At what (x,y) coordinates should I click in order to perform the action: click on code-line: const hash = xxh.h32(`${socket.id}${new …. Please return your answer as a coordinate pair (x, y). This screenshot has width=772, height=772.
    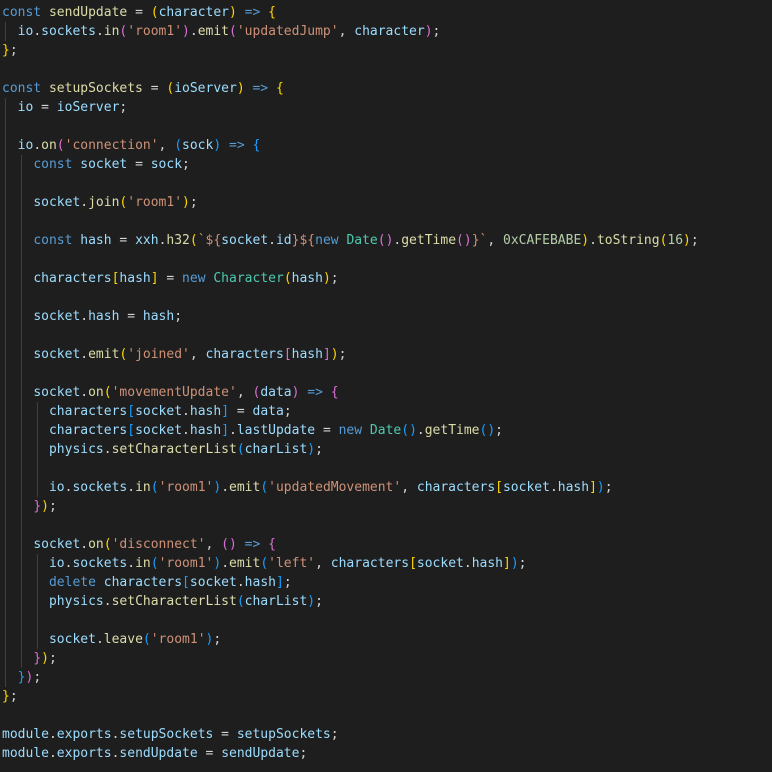
    Looking at the image, I should click on (350, 240).